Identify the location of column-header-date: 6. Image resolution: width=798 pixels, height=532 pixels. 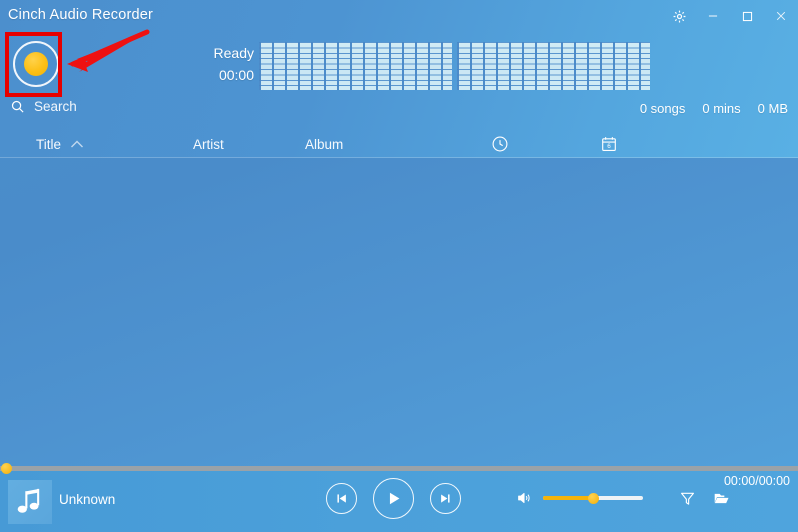
(609, 144).